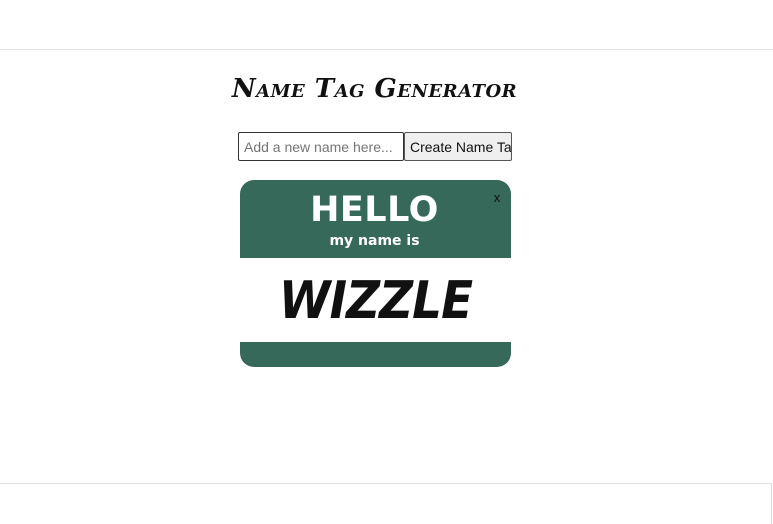 The width and height of the screenshot is (773, 524). Describe the element at coordinates (374, 210) in the screenshot. I see `name-tag-hello: HELLO` at that location.